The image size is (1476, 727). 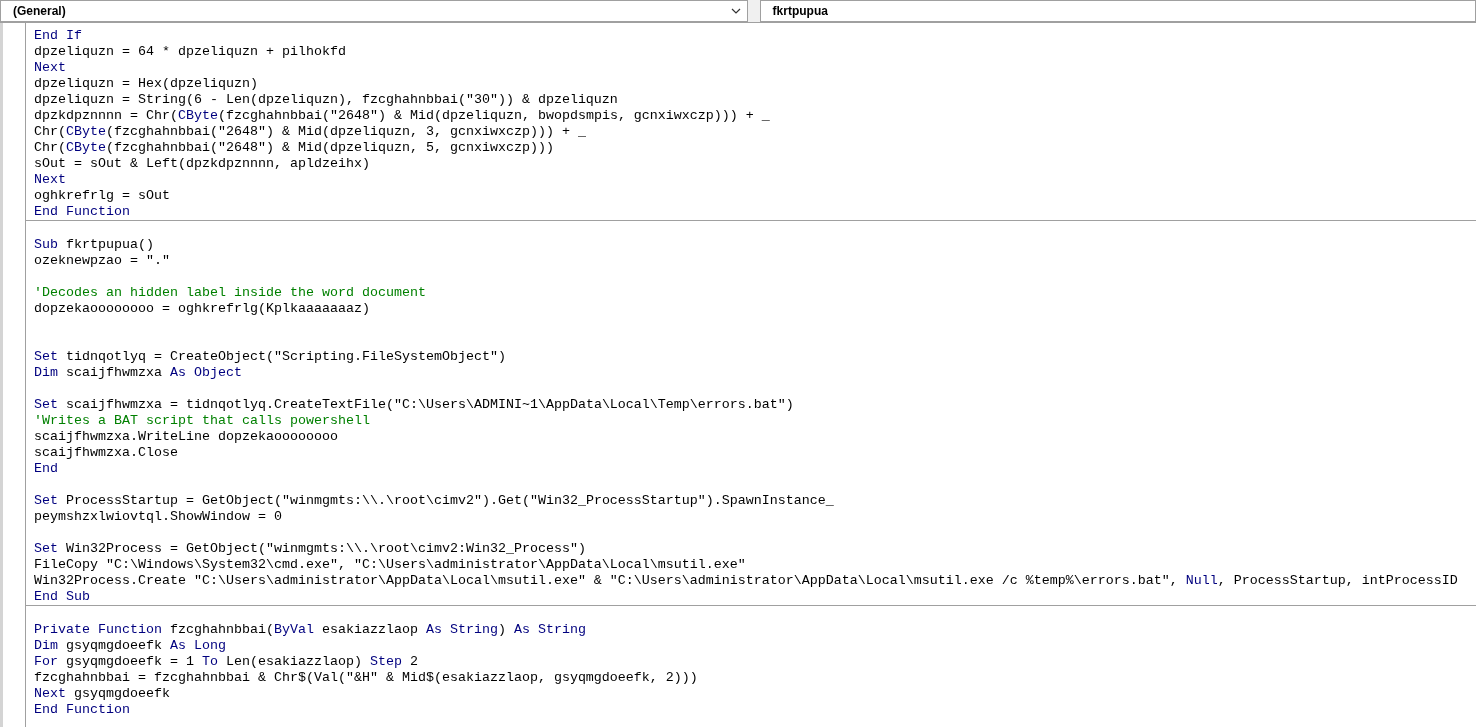 I want to click on code-line: scaijfhwmzxa.Close, so click(x=105, y=453).